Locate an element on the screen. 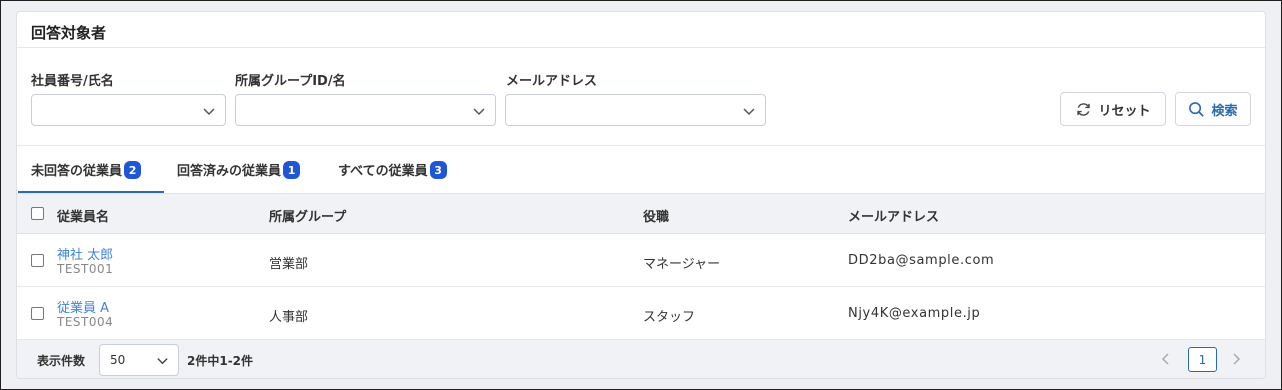  table-header: 従業員名 所属グループ 役職 メールアドレス is located at coordinates (641, 213).